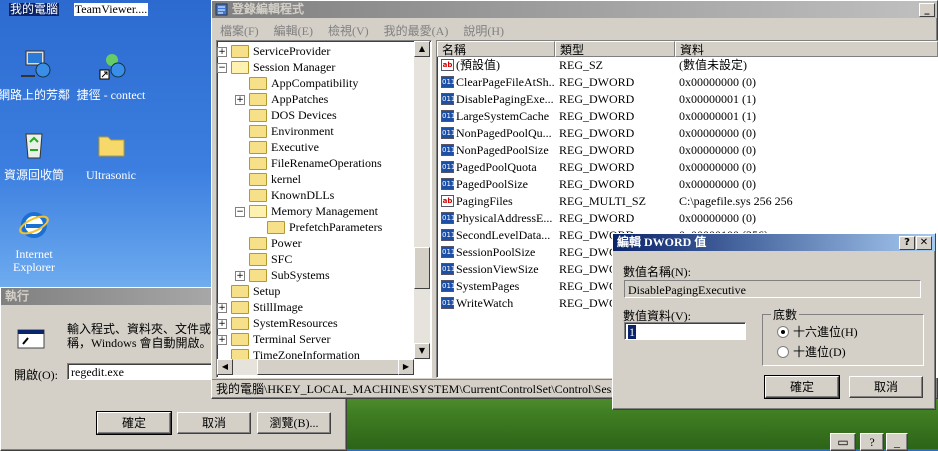 The height and width of the screenshot is (451, 938). Describe the element at coordinates (306, 211) in the screenshot. I see `tree-item: − Memory Management` at that location.